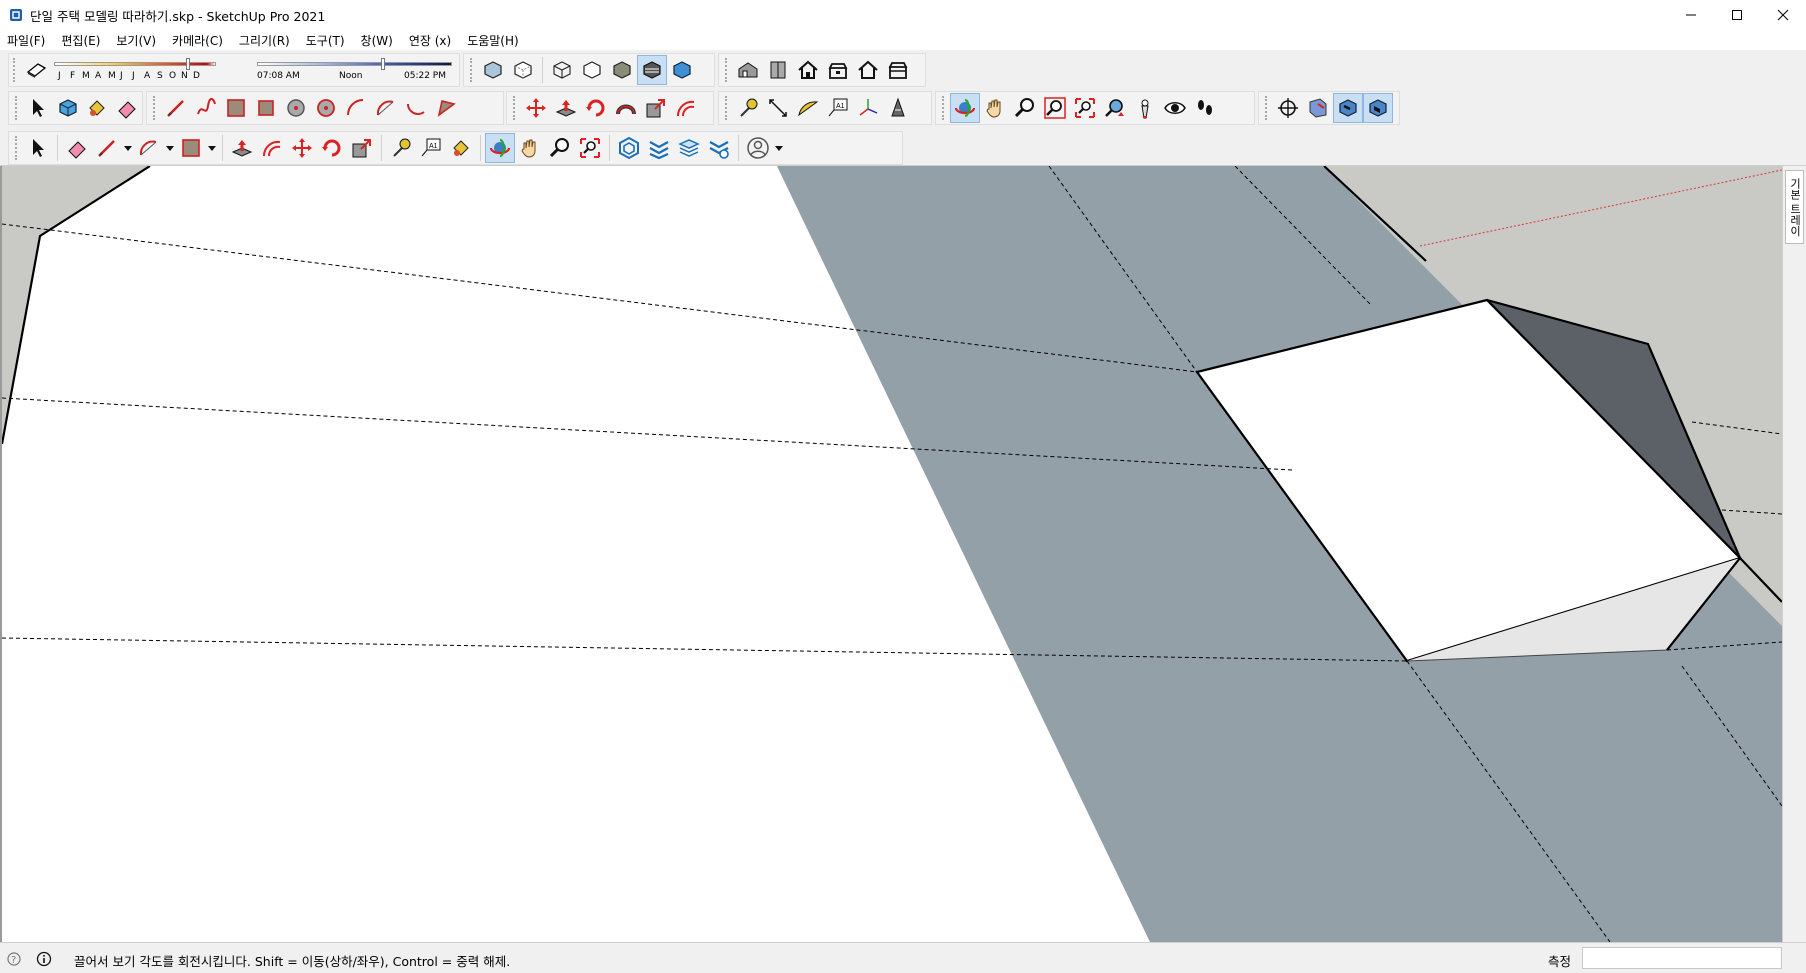  What do you see at coordinates (493, 40) in the screenshot?
I see `menu-help: 도움말(H)` at bounding box center [493, 40].